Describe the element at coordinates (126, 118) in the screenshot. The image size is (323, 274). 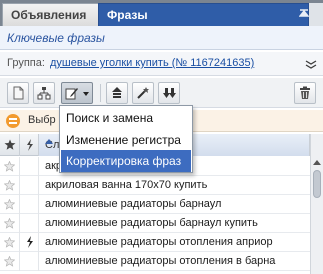
I see `menu-item-search-replace: Поиск и замена` at that location.